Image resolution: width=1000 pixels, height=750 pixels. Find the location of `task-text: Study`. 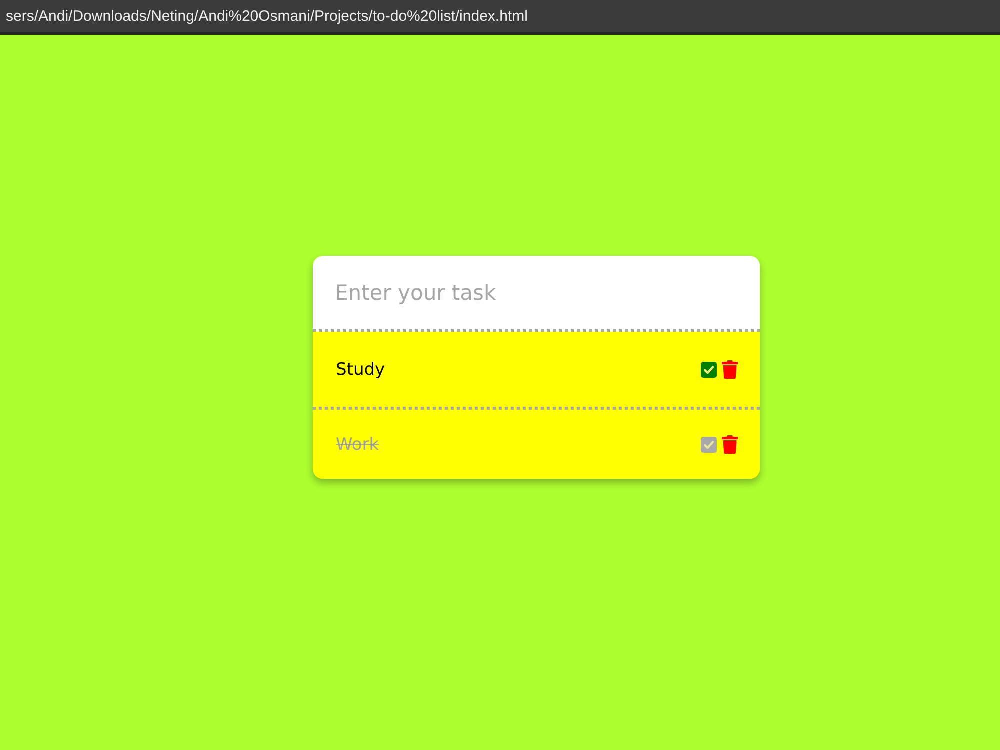

task-text: Study is located at coordinates (361, 370).